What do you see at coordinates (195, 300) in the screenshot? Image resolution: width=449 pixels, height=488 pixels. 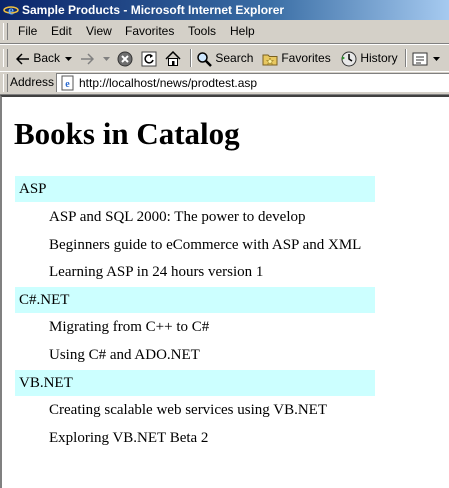 I see `category-header: C#.NET` at bounding box center [195, 300].